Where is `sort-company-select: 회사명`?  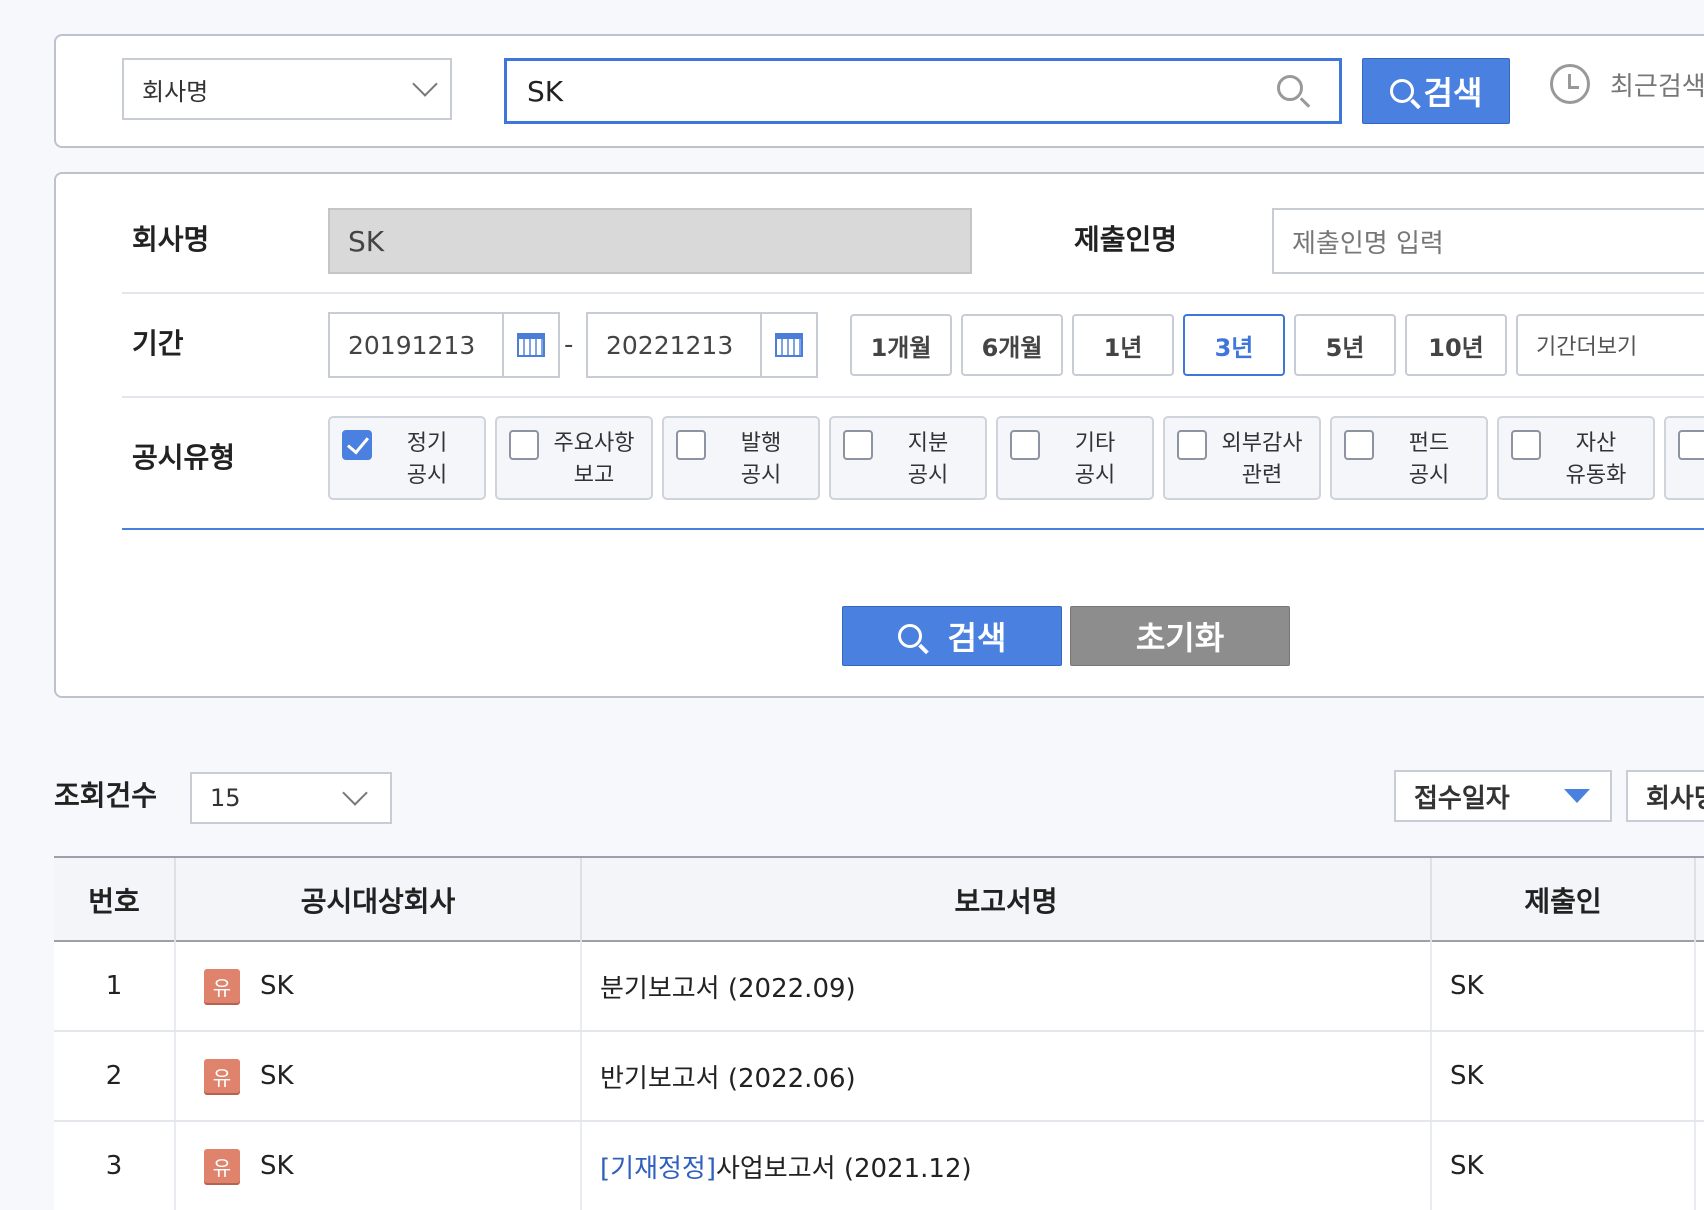
sort-company-select: 회사명 is located at coordinates (1665, 796).